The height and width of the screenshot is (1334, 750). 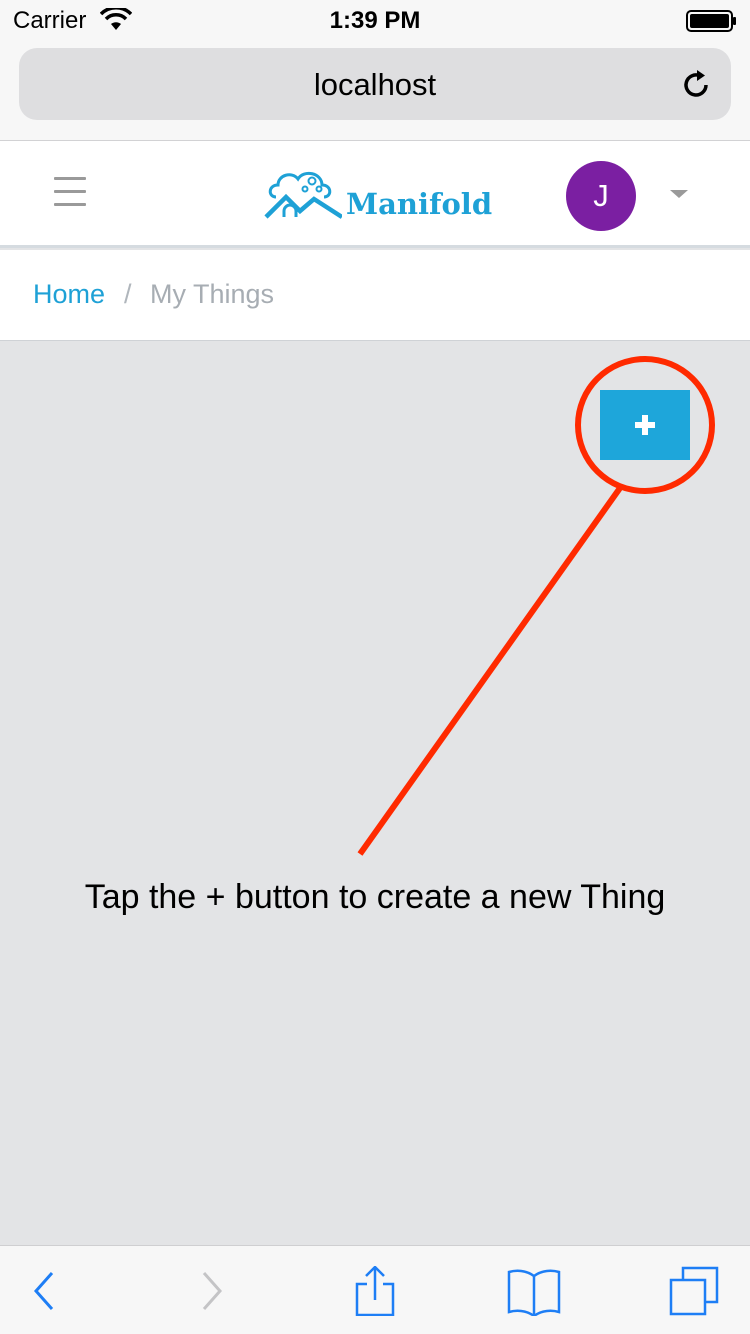 I want to click on back-icon, so click(x=48, y=1291).